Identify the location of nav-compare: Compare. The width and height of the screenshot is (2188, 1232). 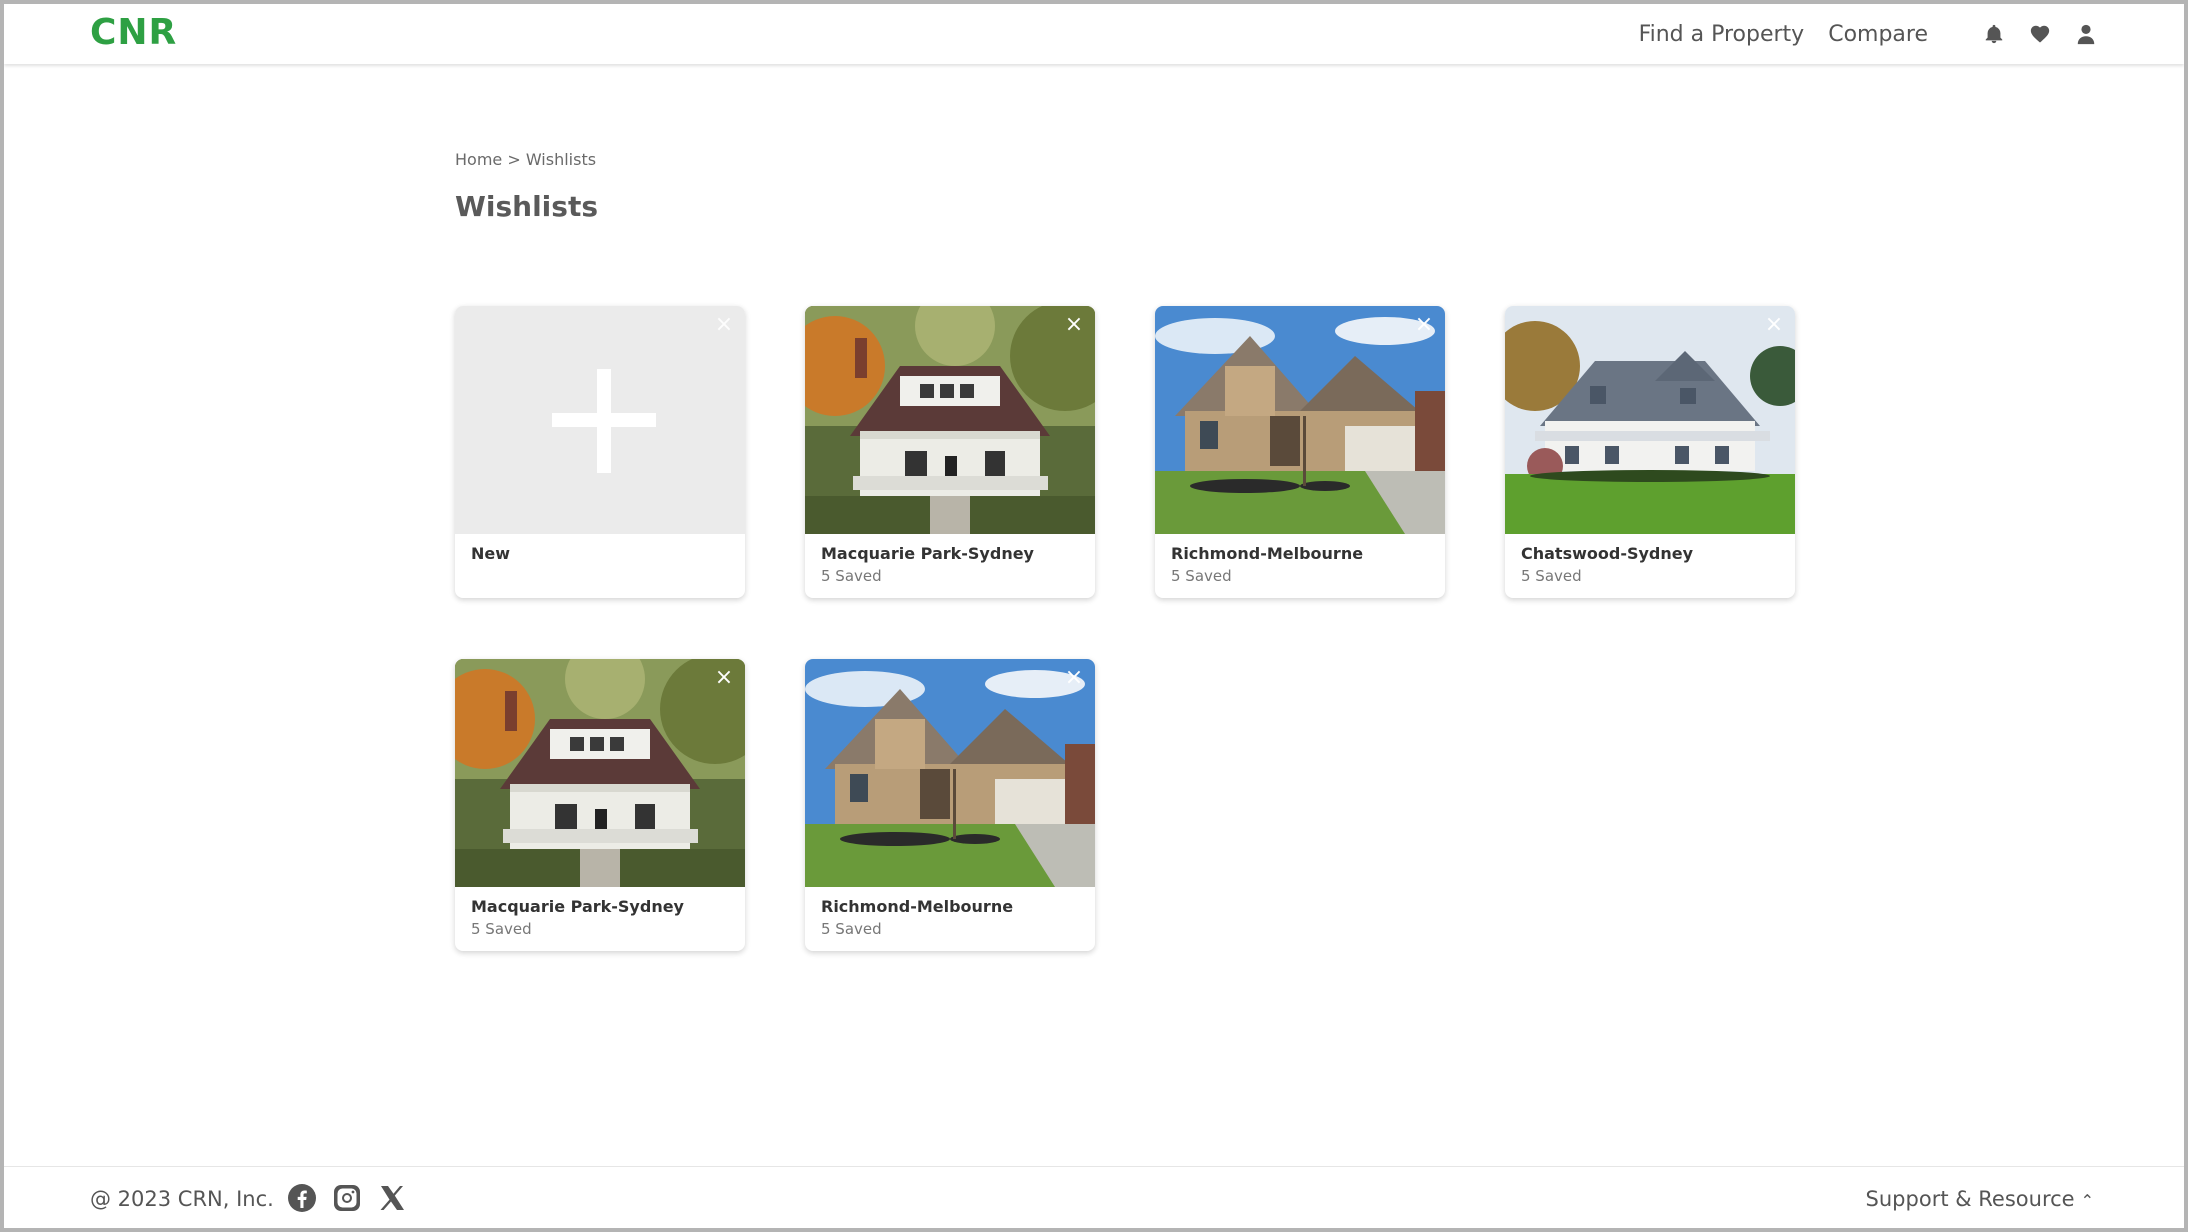
(1878, 34).